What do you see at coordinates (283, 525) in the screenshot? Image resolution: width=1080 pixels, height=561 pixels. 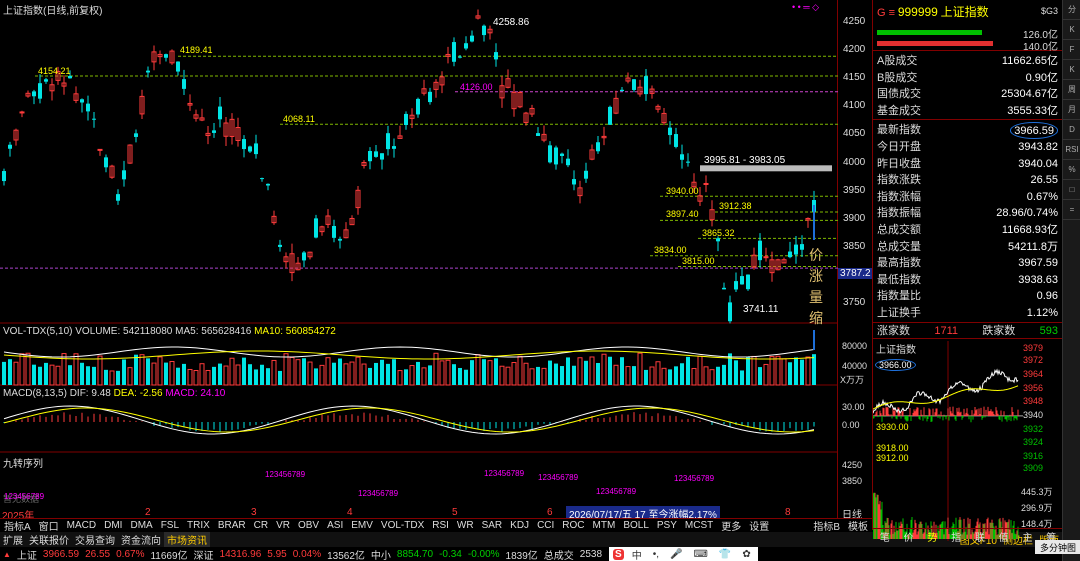 I see `tab-vr: VR` at bounding box center [283, 525].